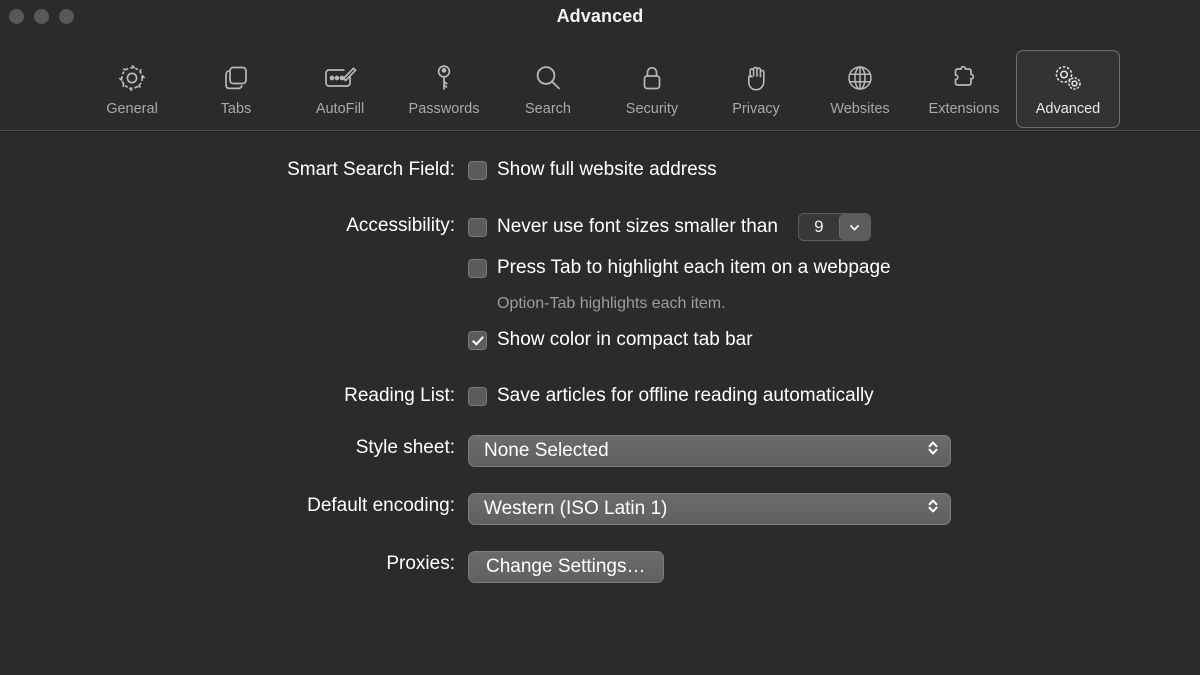  What do you see at coordinates (860, 109) in the screenshot?
I see `tab-label: Websites` at bounding box center [860, 109].